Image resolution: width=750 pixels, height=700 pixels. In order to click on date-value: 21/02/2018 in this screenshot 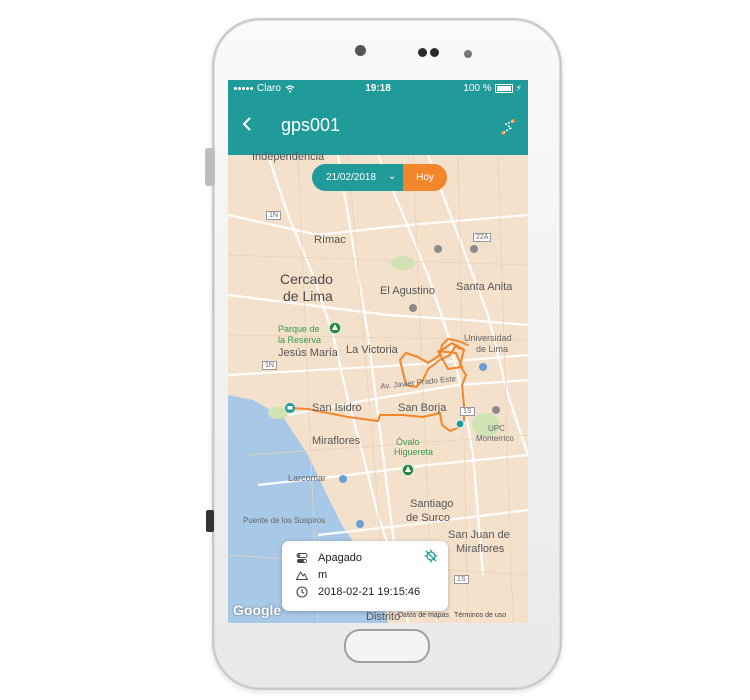, I will do `click(351, 177)`.